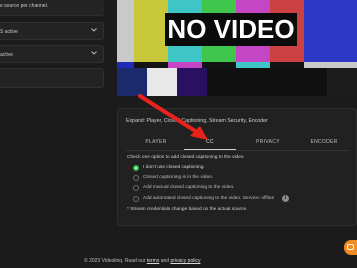 The width and height of the screenshot is (357, 268). Describe the element at coordinates (24, 6) in the screenshot. I see `left-description: e source per channel.` at that location.